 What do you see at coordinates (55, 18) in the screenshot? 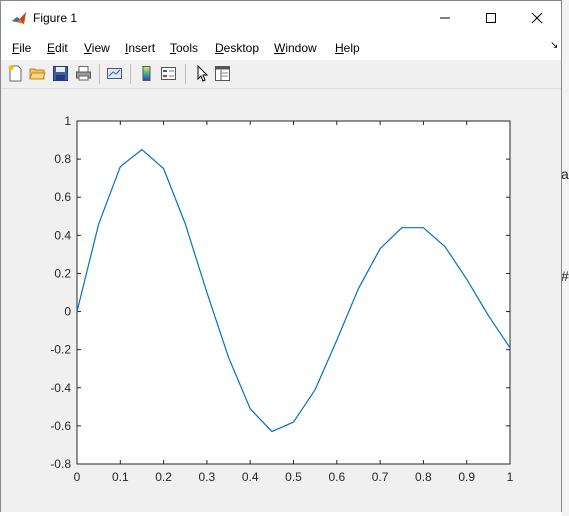
I see `window-title: Figure 1` at bounding box center [55, 18].